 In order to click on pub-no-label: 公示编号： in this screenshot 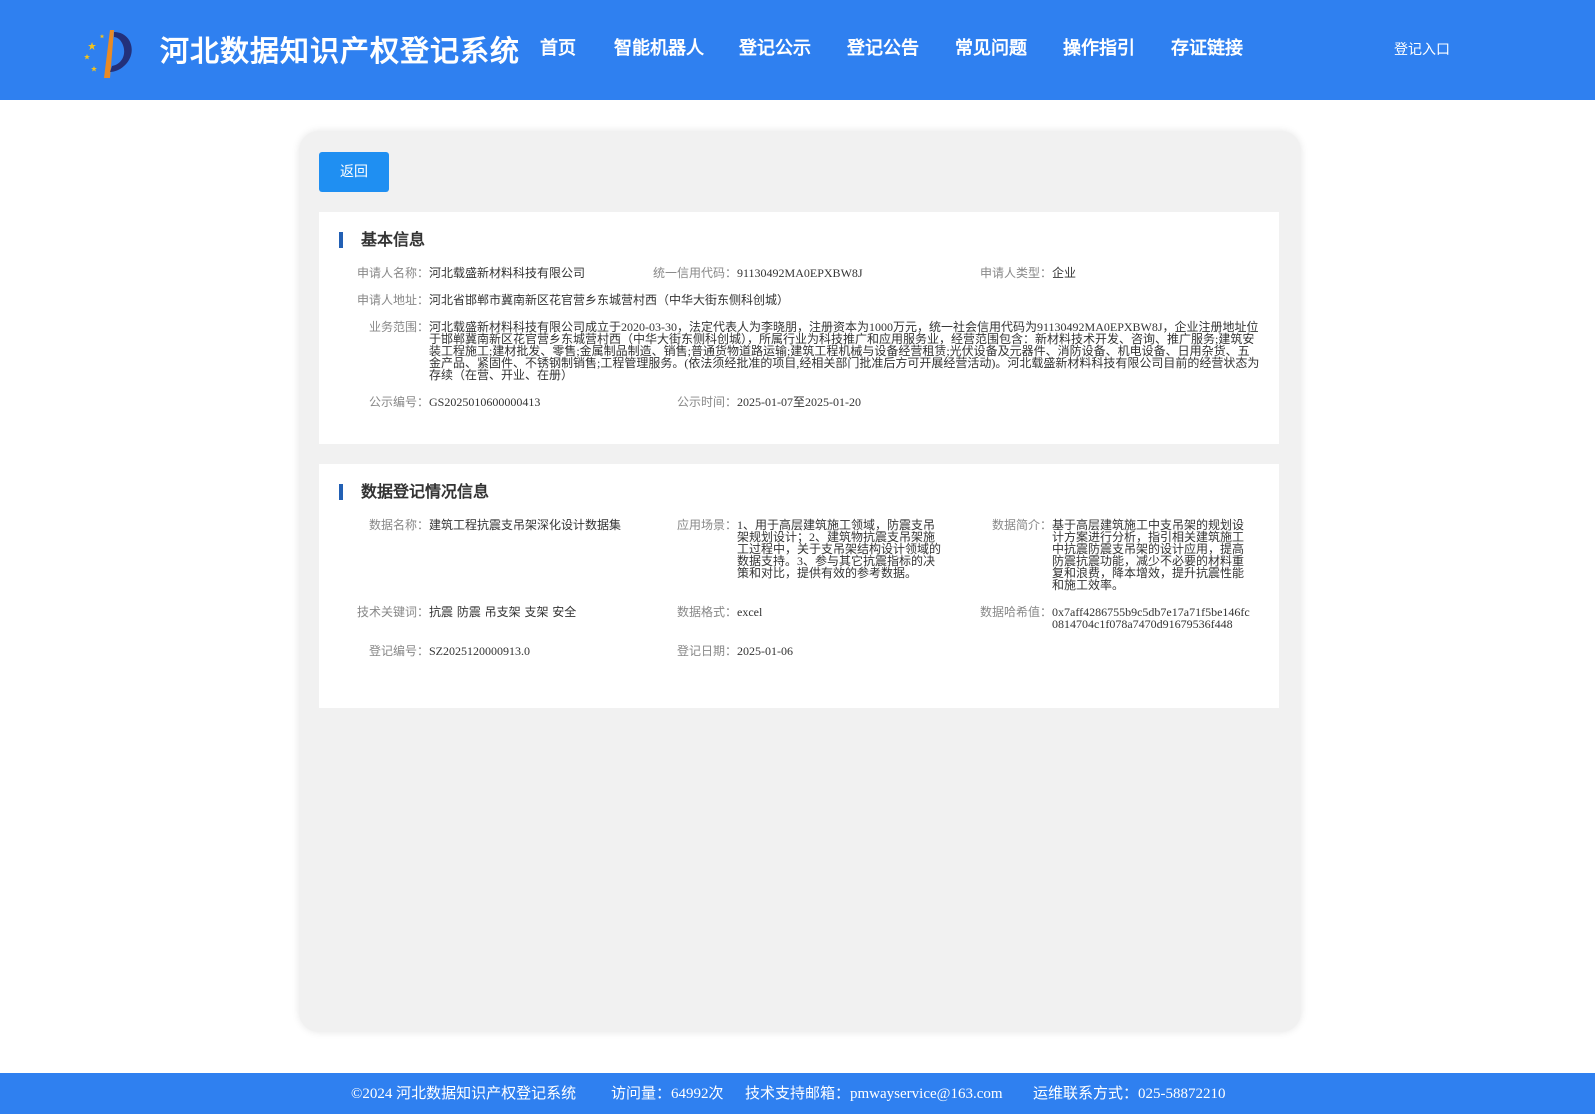, I will do `click(398, 402)`.